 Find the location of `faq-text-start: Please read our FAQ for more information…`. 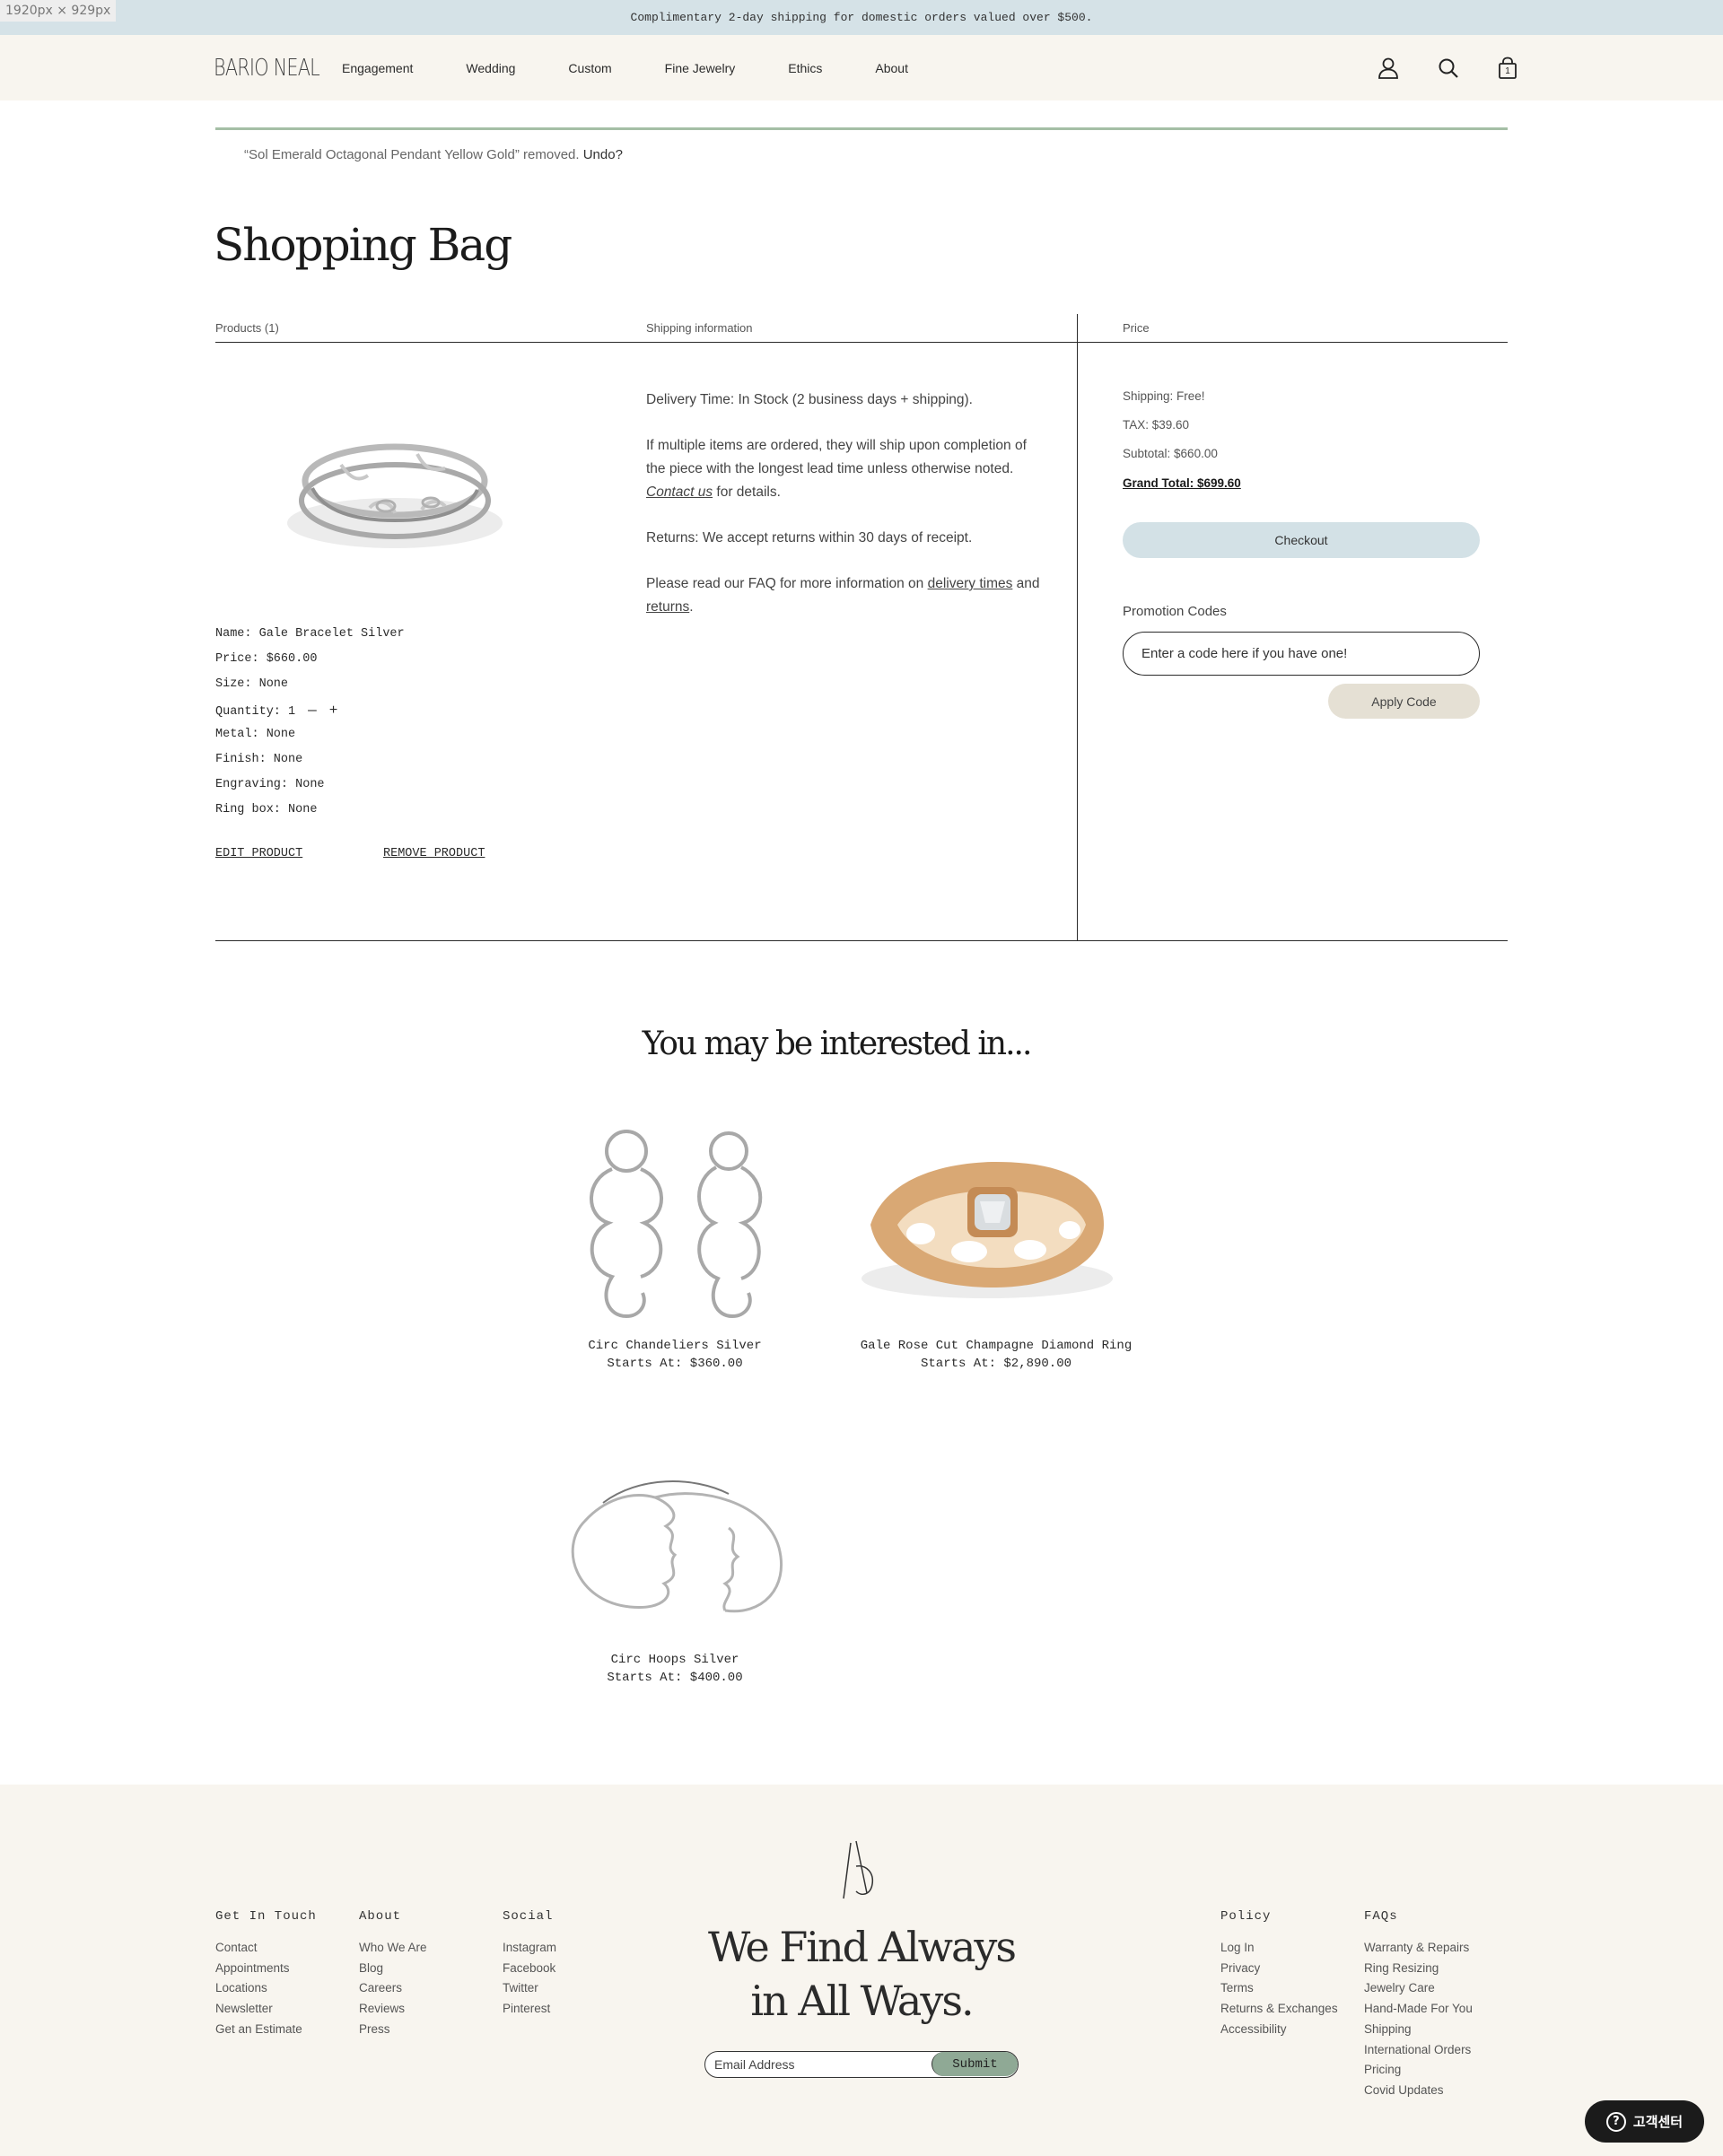

faq-text-start: Please read our FAQ for more information… is located at coordinates (787, 583).